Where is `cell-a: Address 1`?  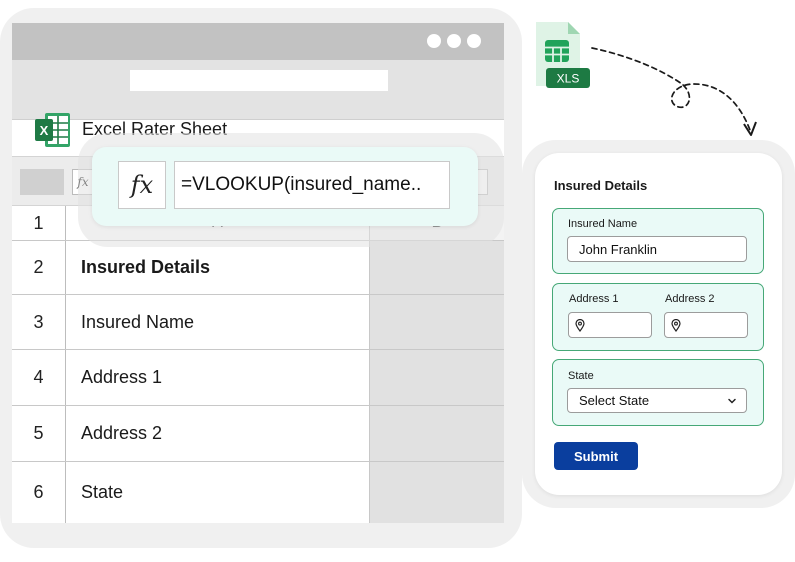
cell-a: Address 1 is located at coordinates (217, 377).